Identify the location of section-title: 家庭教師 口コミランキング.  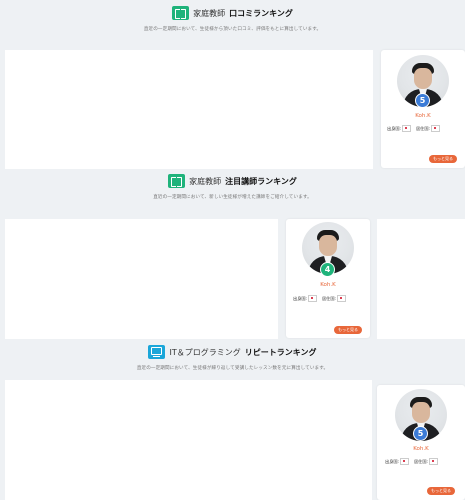
(232, 13).